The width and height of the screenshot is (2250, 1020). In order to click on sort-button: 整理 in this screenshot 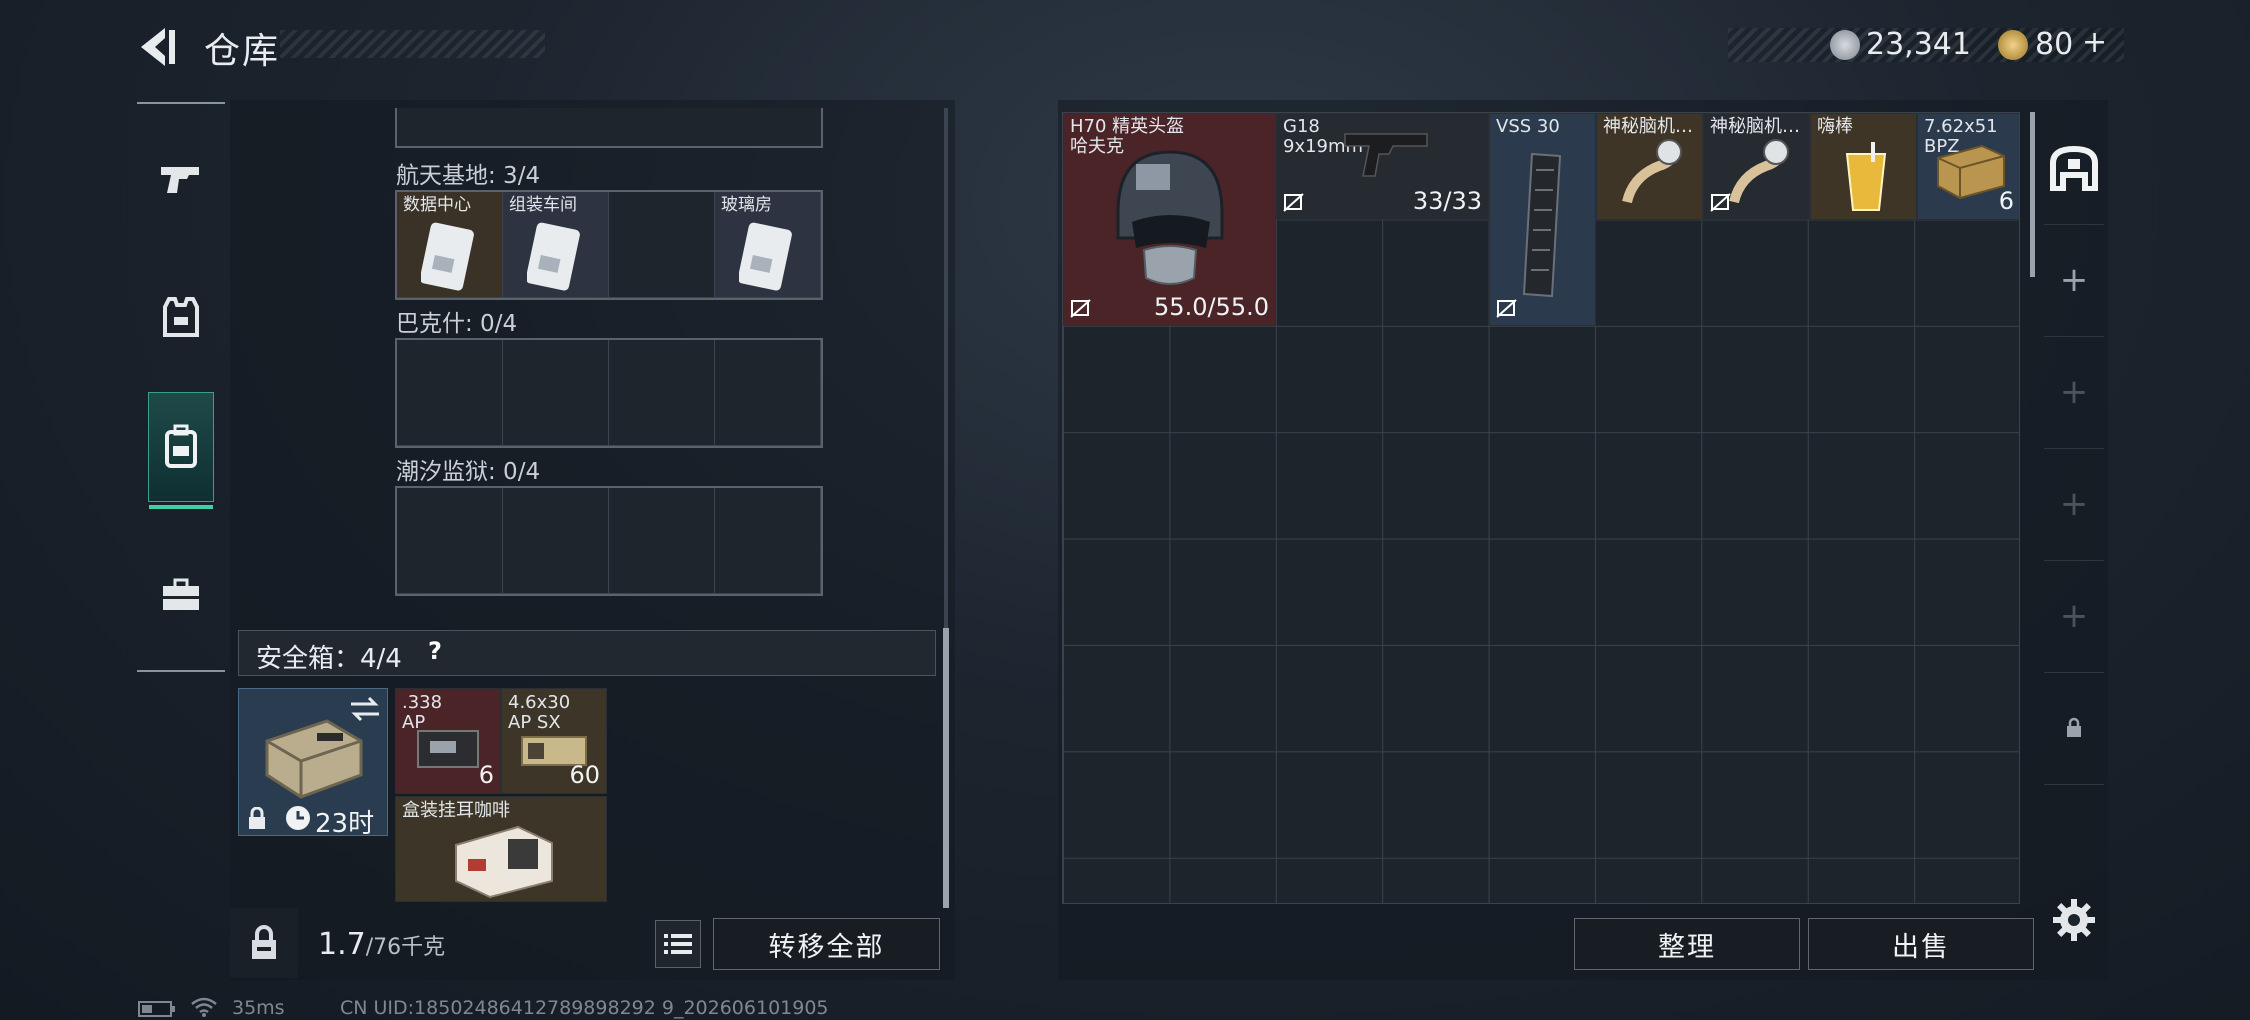, I will do `click(1687, 944)`.